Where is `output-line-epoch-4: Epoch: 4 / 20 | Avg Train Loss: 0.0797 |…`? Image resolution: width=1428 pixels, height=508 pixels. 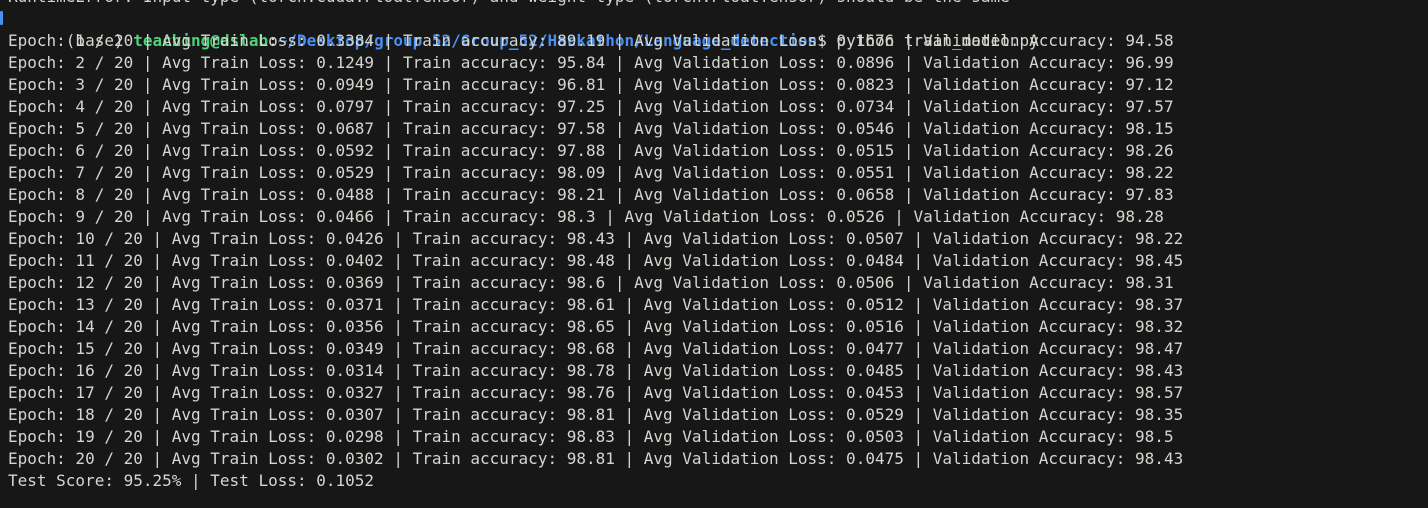
output-line-epoch-4: Epoch: 4 / 20 | Avg Train Loss: 0.0797 |… is located at coordinates (591, 106).